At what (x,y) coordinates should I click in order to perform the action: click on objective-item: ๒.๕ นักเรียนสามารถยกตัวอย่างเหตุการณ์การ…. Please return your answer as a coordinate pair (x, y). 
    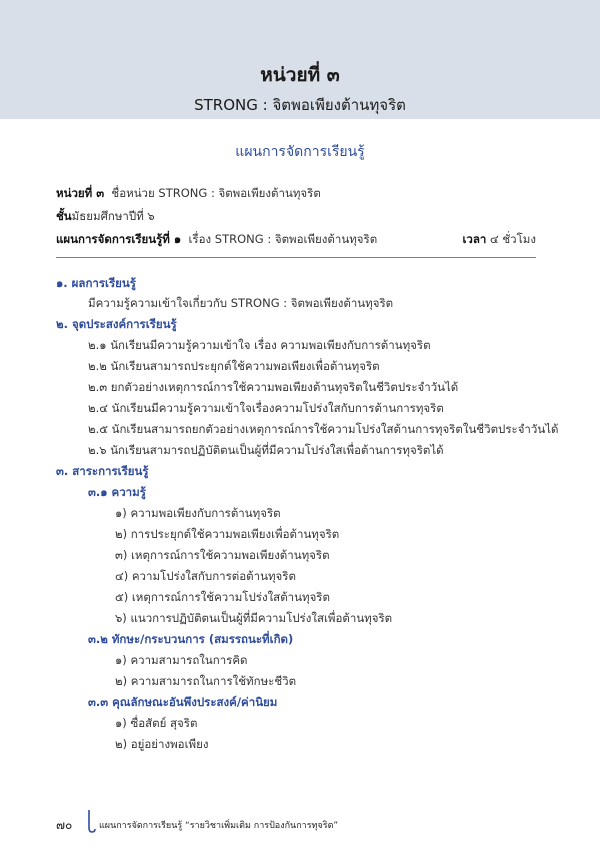
    Looking at the image, I should click on (323, 429).